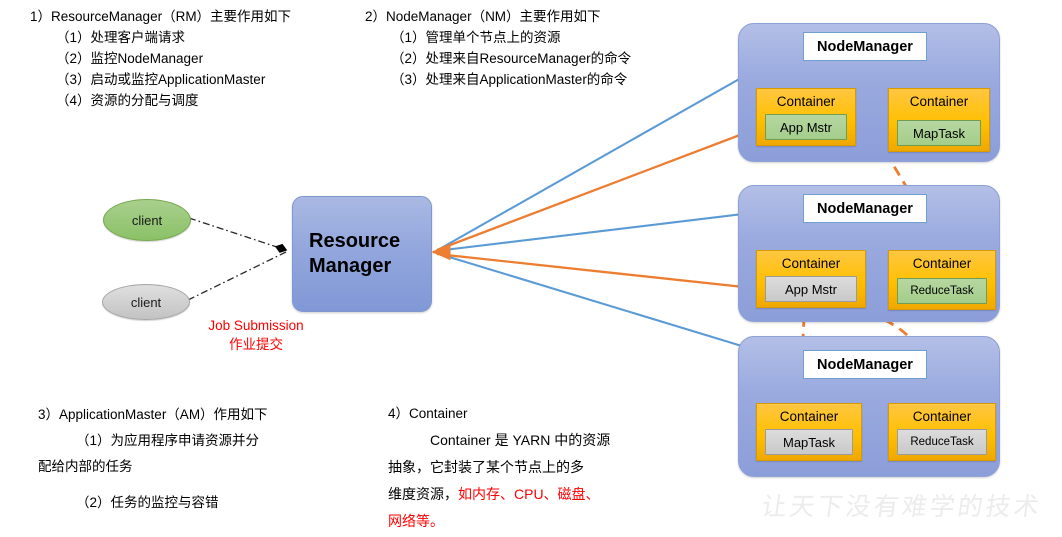 The height and width of the screenshot is (537, 1062). What do you see at coordinates (256, 325) in the screenshot?
I see `job-submission-en: Job Submission` at bounding box center [256, 325].